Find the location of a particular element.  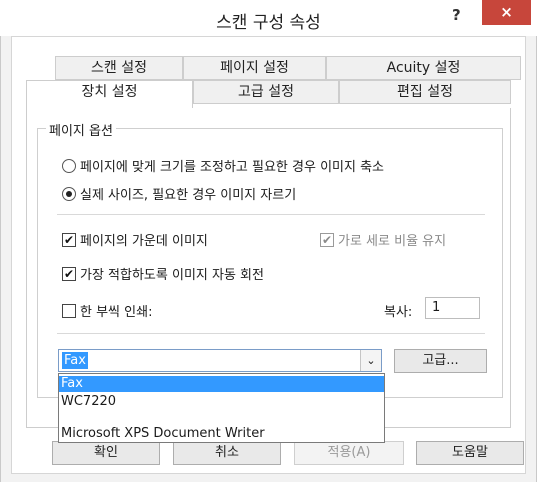

cancel-button: 취소 is located at coordinates (227, 453).